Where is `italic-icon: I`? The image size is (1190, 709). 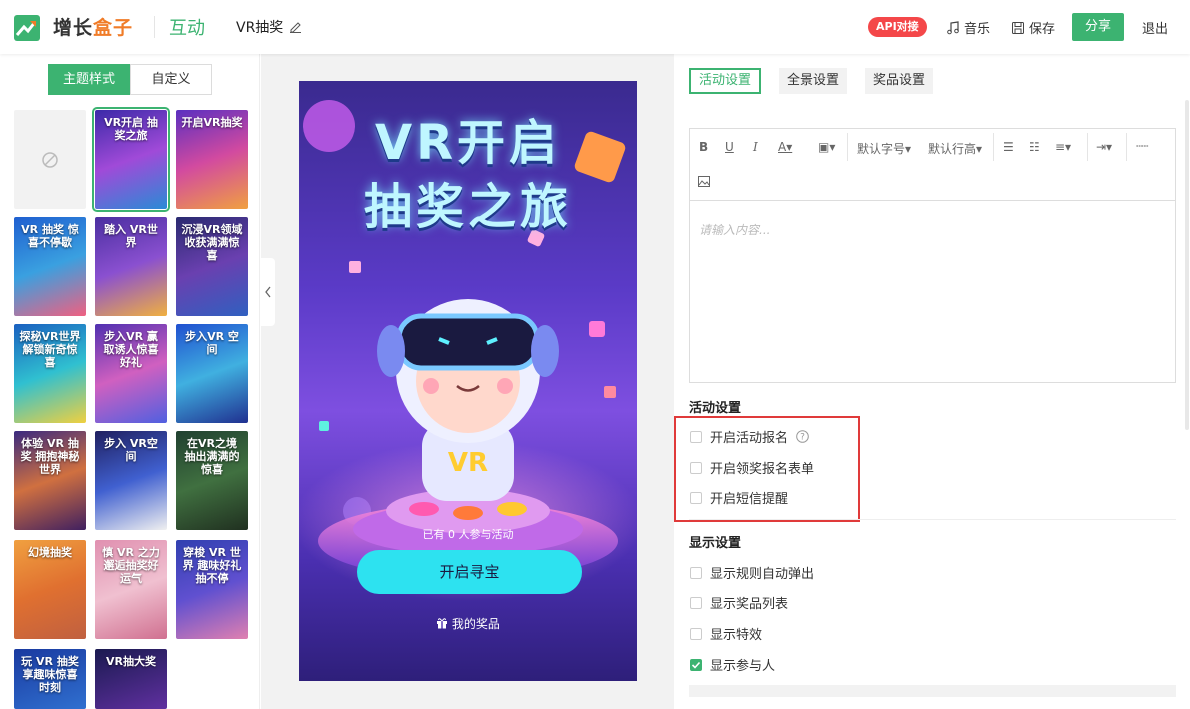 italic-icon: I is located at coordinates (755, 147).